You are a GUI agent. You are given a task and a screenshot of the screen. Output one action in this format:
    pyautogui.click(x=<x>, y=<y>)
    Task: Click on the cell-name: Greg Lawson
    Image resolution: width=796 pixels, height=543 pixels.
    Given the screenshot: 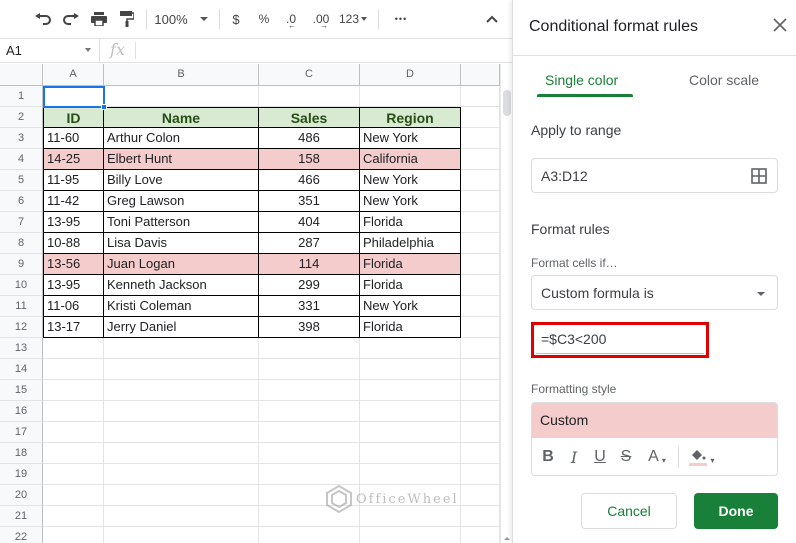 What is the action you would take?
    pyautogui.click(x=181, y=201)
    